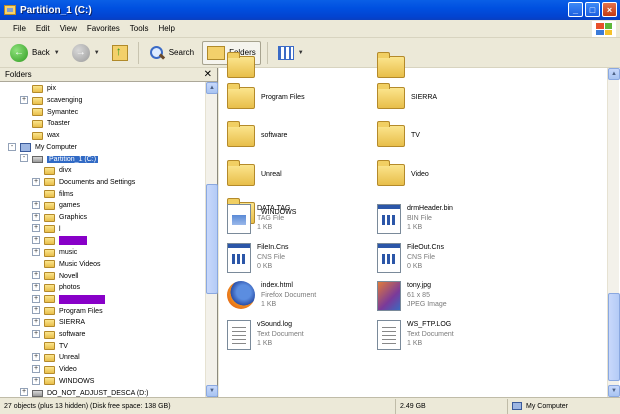 The image size is (620, 414). Describe the element at coordinates (73, 241) in the screenshot. I see `redacted-label` at that location.